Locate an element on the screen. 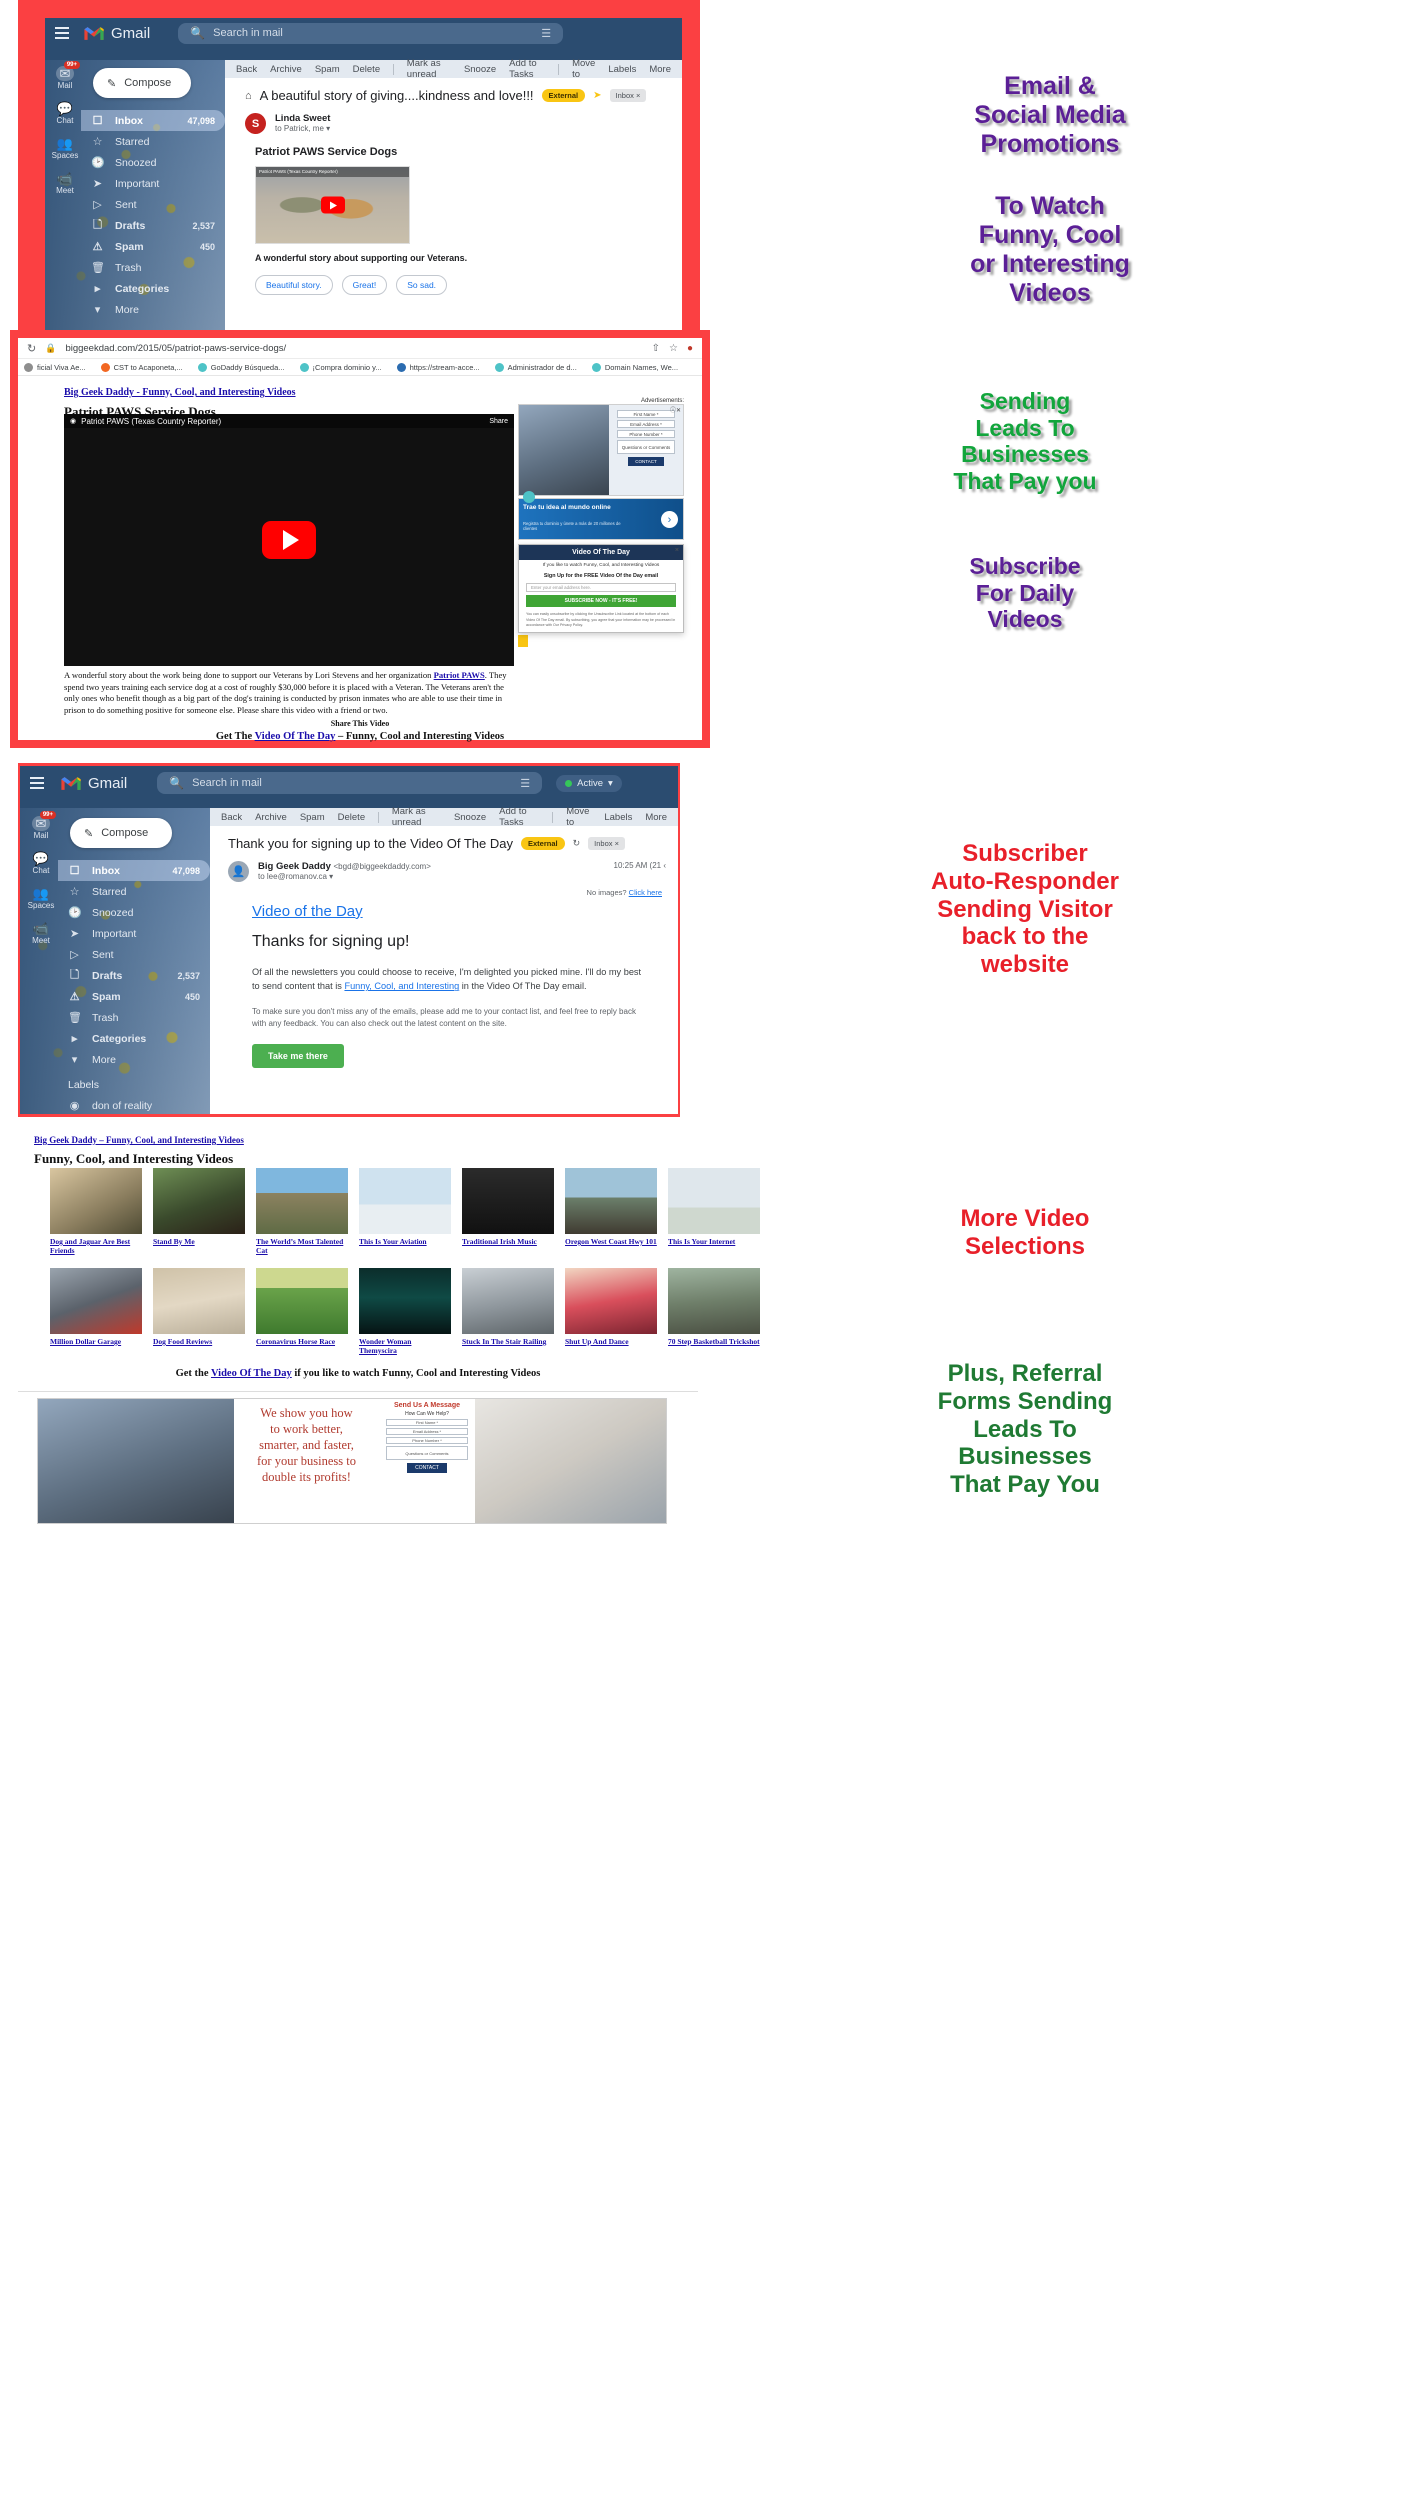  video-card: The World’s Most Talented Cat is located at coordinates (302, 1211).